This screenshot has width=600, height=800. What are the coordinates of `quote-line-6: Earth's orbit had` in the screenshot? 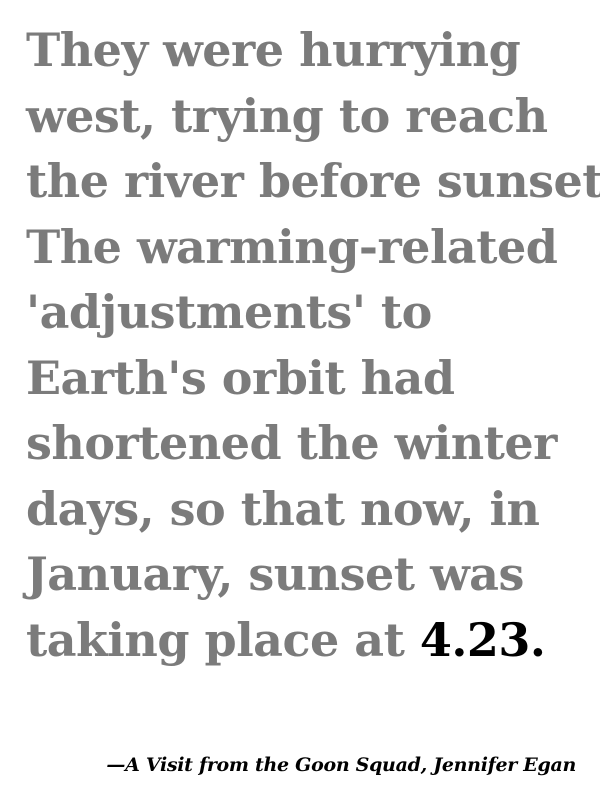 It's located at (240, 377).